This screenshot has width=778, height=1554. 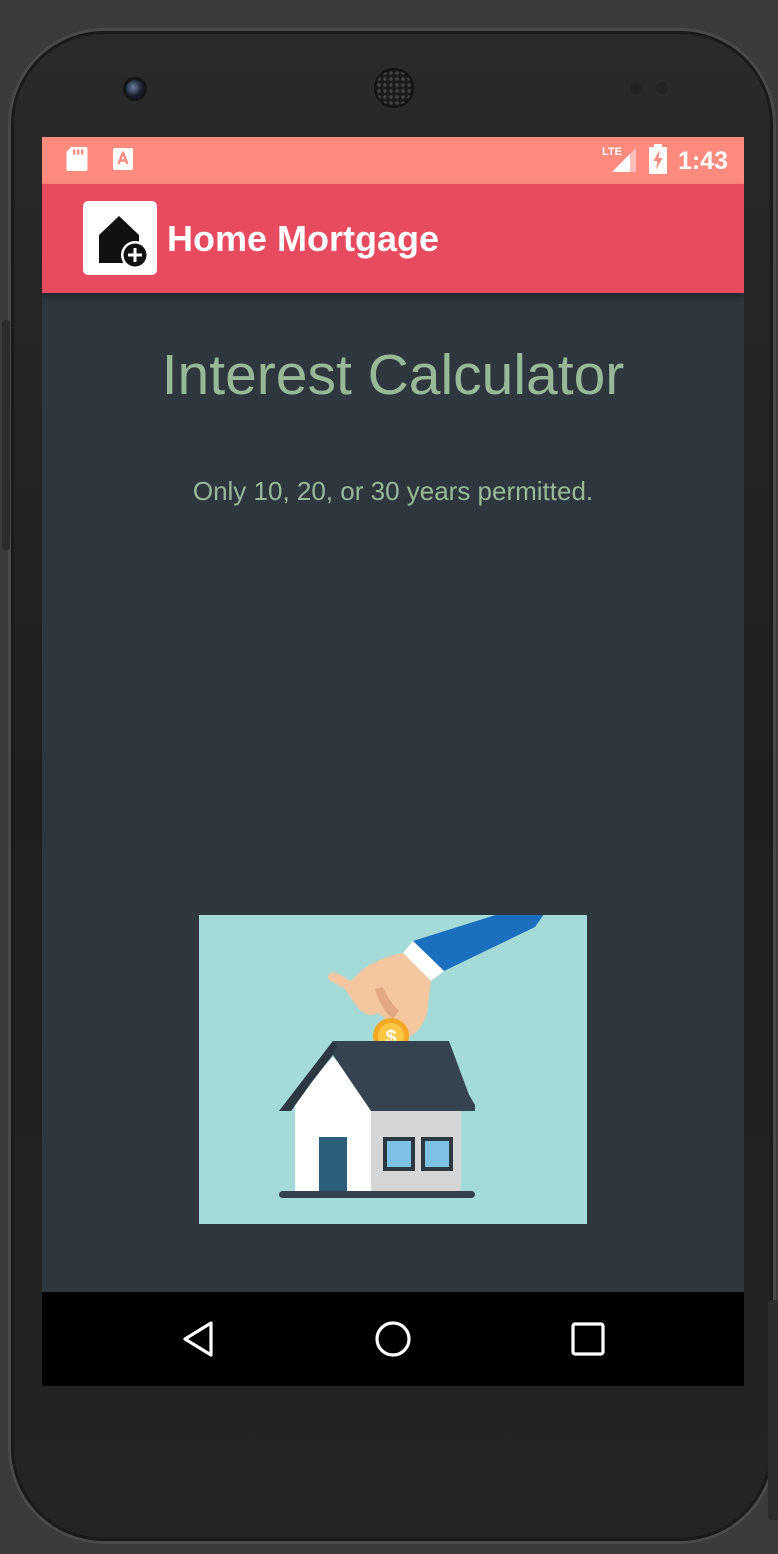 I want to click on house-coin-image: $, so click(x=411, y=1056).